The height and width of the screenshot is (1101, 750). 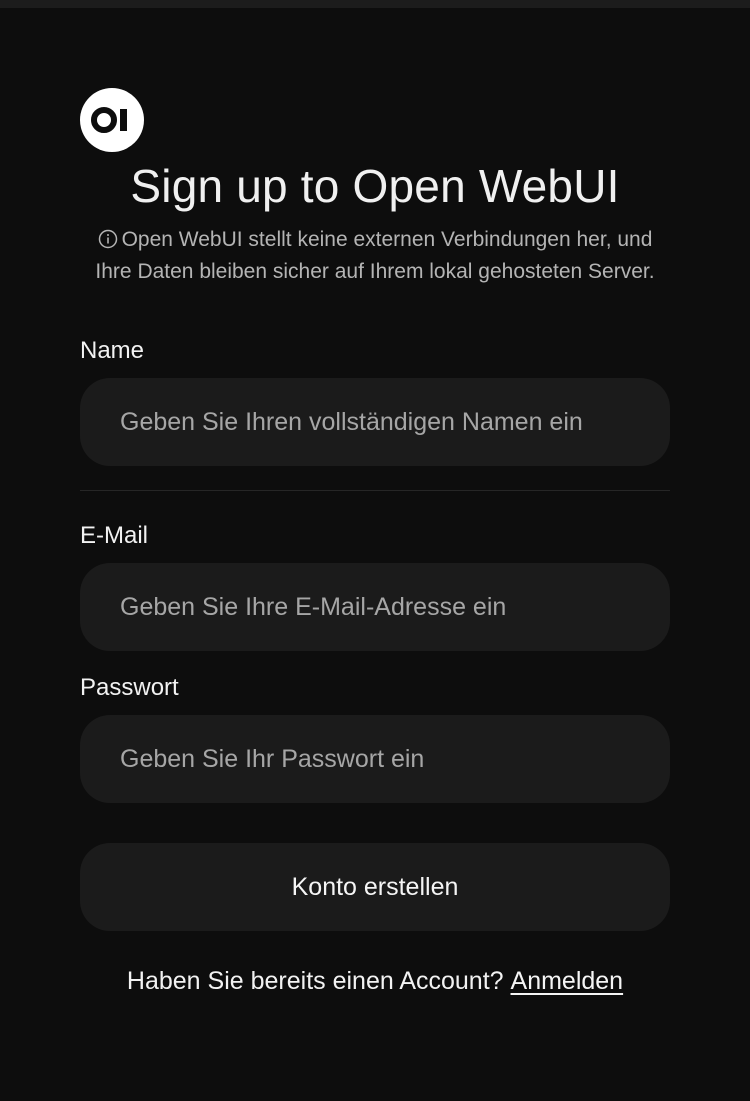 What do you see at coordinates (375, 490) in the screenshot?
I see `section-divider` at bounding box center [375, 490].